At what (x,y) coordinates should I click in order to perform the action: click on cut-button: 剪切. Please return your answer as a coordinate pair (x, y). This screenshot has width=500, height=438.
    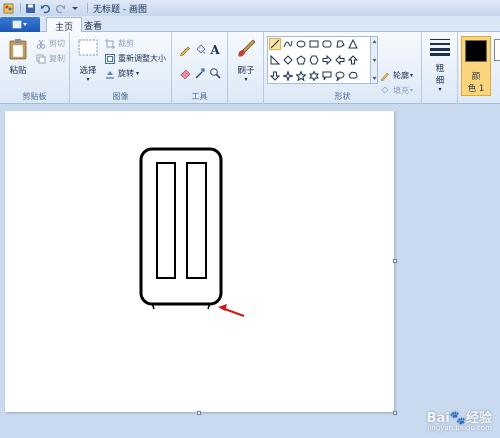
    Looking at the image, I should click on (50, 43).